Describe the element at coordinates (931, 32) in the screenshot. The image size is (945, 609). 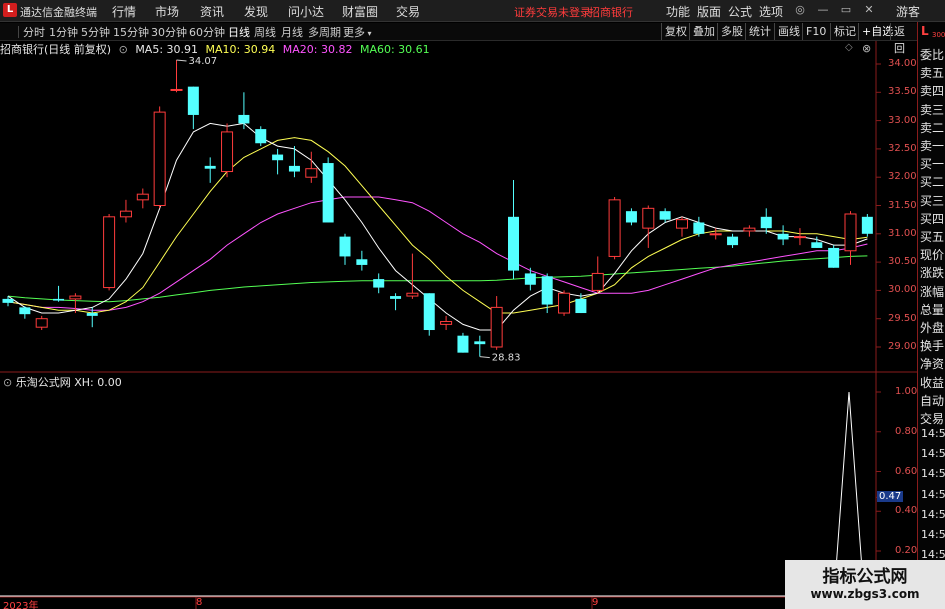
I see `quote-panel-header: L 300` at that location.